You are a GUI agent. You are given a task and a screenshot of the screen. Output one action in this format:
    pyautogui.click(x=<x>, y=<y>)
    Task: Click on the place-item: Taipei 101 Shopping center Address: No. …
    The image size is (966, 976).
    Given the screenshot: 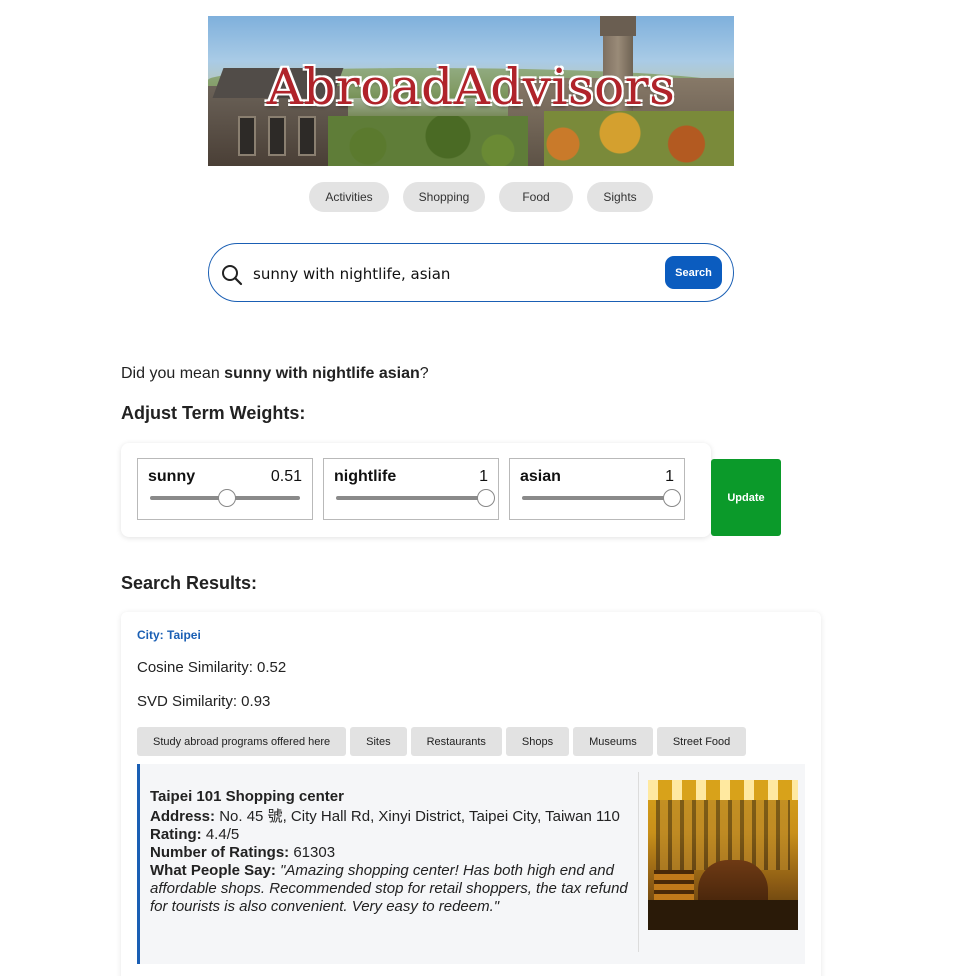 What is the action you would take?
    pyautogui.click(x=471, y=864)
    